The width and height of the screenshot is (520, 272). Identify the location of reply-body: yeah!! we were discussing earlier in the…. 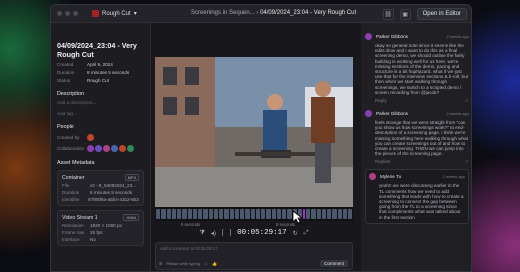
(421, 201).